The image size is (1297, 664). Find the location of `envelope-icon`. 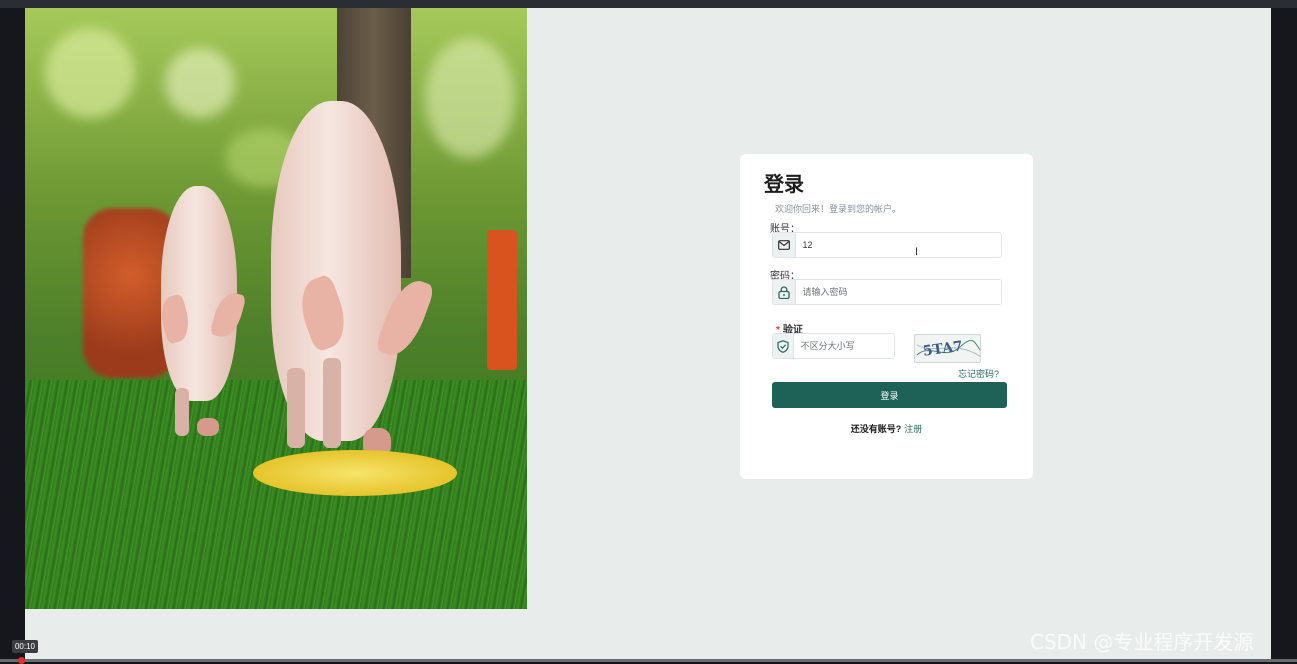

envelope-icon is located at coordinates (784, 245).